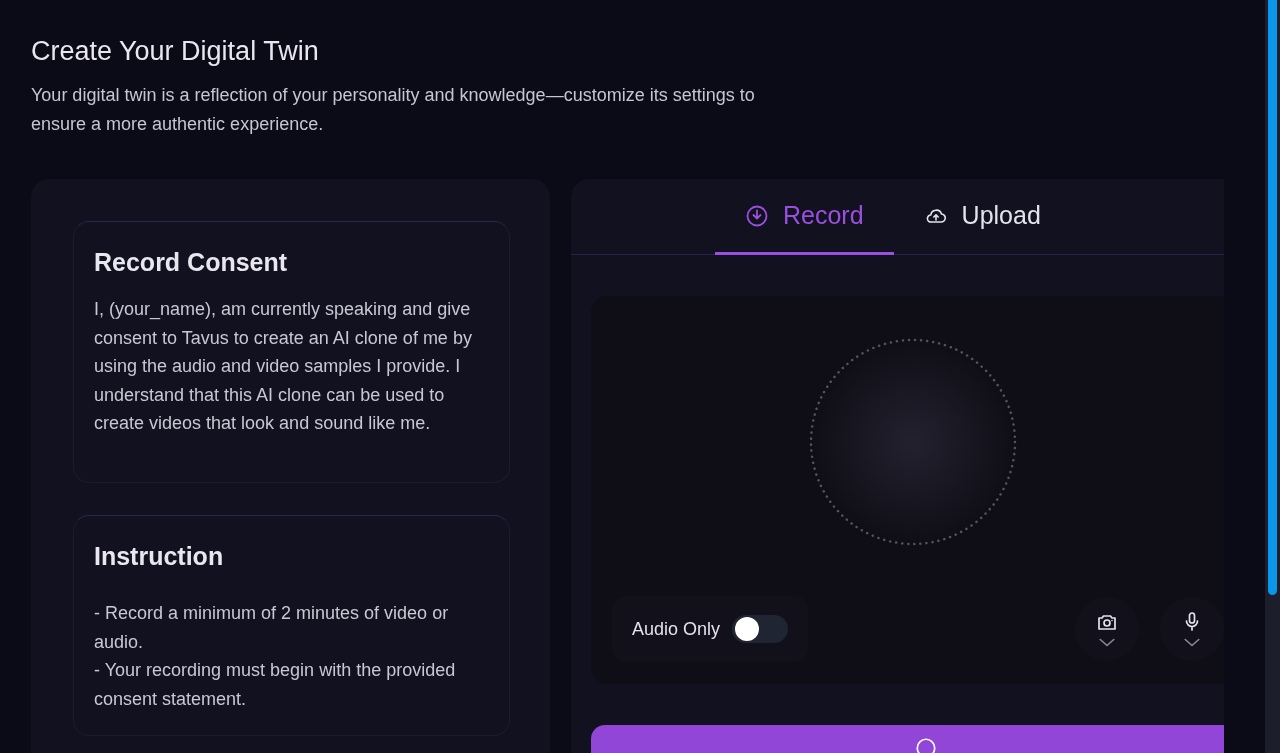 The width and height of the screenshot is (1280, 753). I want to click on page-title: Create Your Digital Twin, so click(175, 51).